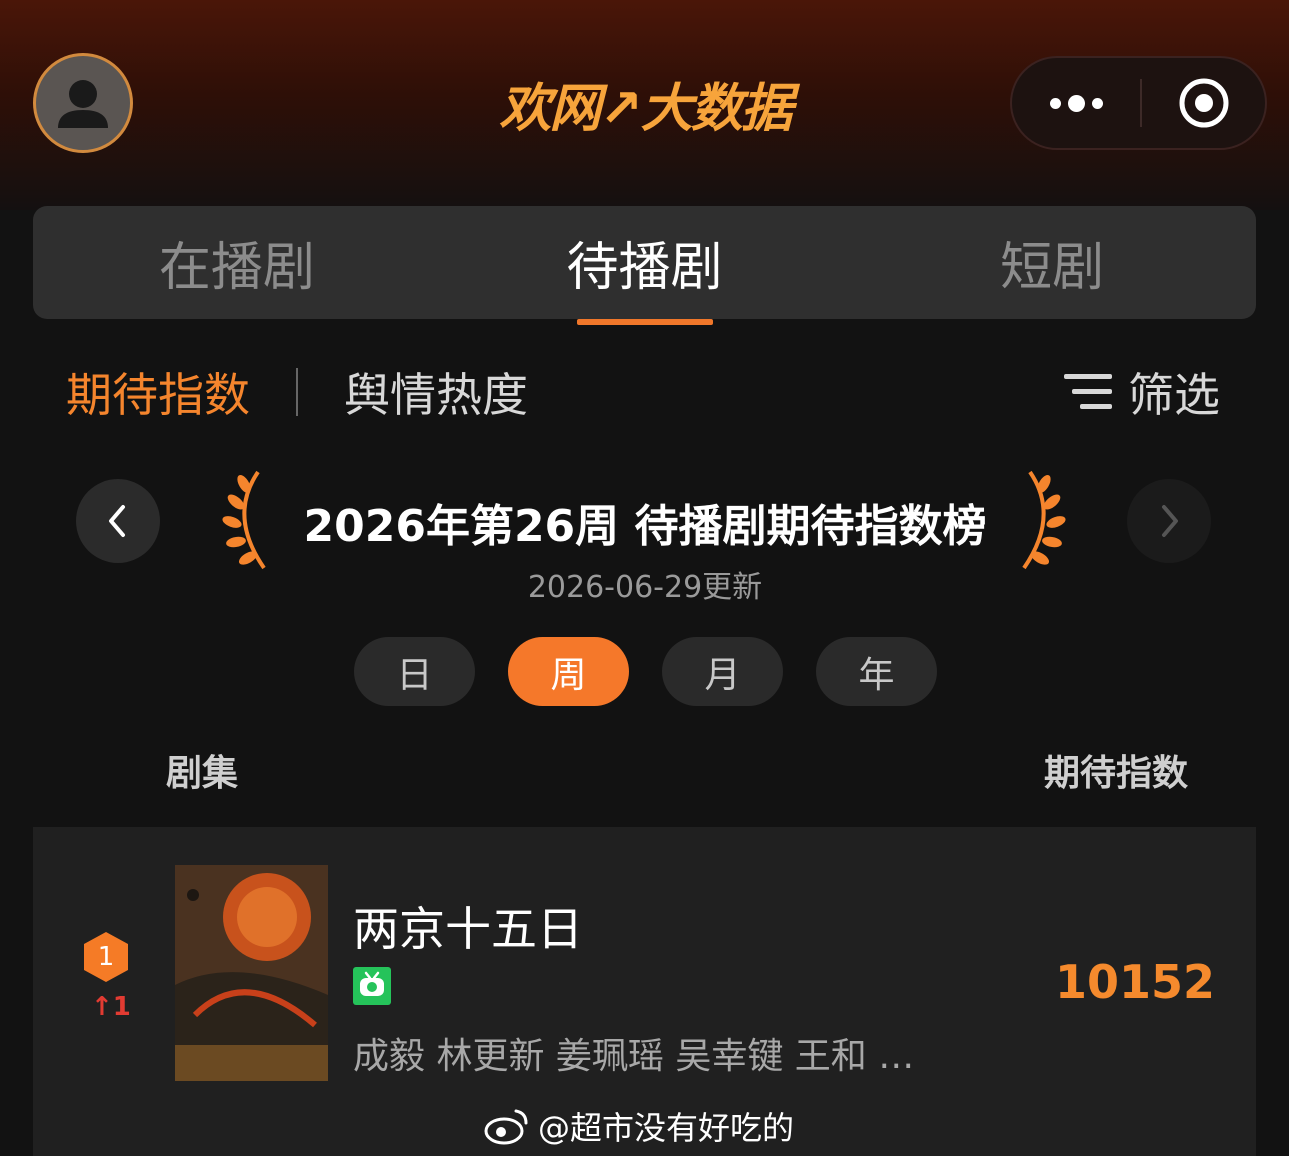 The image size is (1289, 1156). I want to click on column-header-index: 期待指数, so click(1116, 773).